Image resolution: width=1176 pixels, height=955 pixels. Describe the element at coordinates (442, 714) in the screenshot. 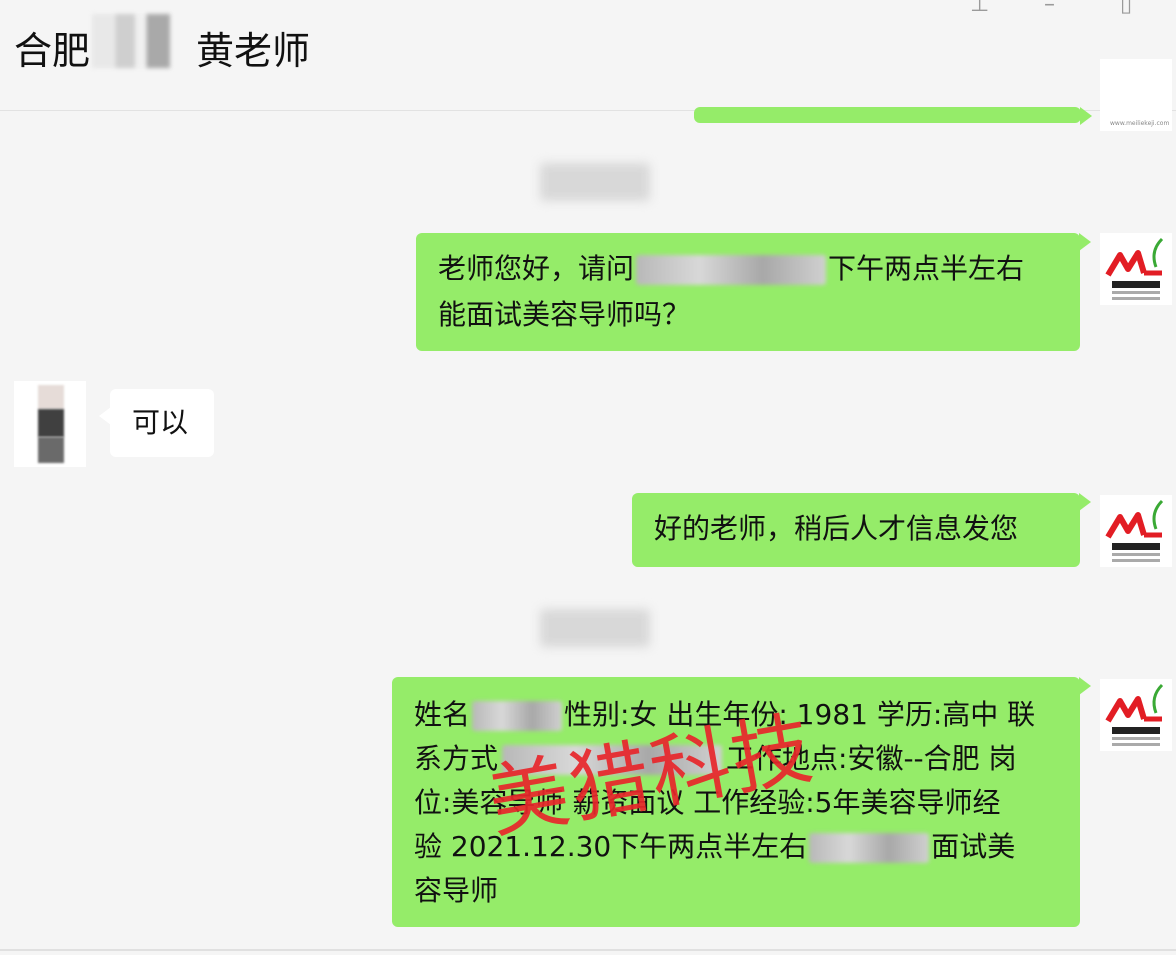

I see `message-text: 姓名` at that location.